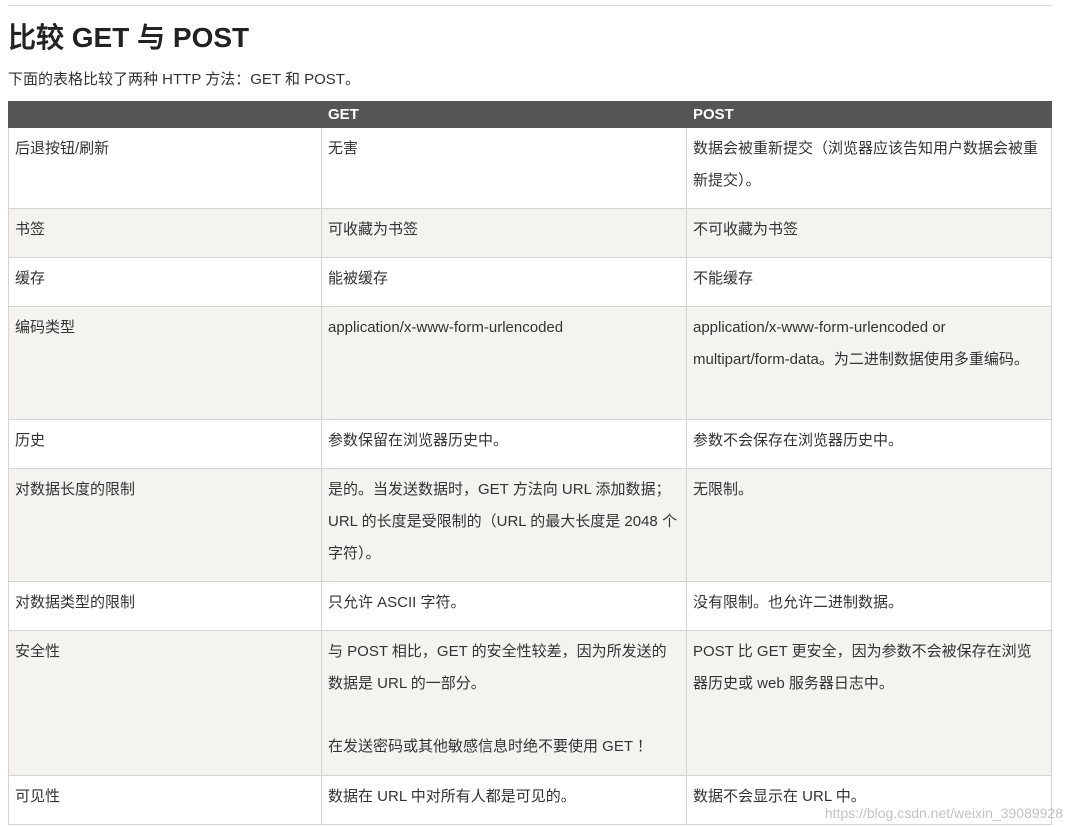 The image size is (1073, 827). What do you see at coordinates (504, 444) in the screenshot?
I see `get-cell: 参数保留在浏览器历史中。` at bounding box center [504, 444].